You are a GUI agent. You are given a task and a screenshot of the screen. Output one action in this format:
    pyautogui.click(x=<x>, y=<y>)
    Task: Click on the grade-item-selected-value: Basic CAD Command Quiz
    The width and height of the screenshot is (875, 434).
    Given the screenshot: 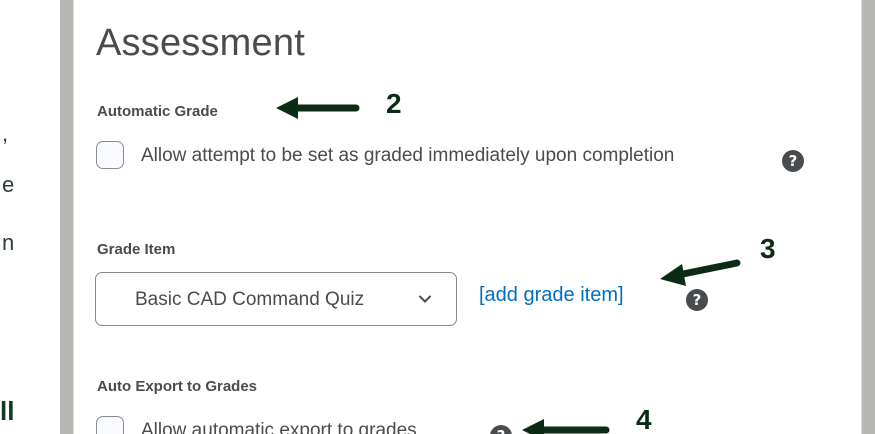 What is the action you would take?
    pyautogui.click(x=250, y=299)
    